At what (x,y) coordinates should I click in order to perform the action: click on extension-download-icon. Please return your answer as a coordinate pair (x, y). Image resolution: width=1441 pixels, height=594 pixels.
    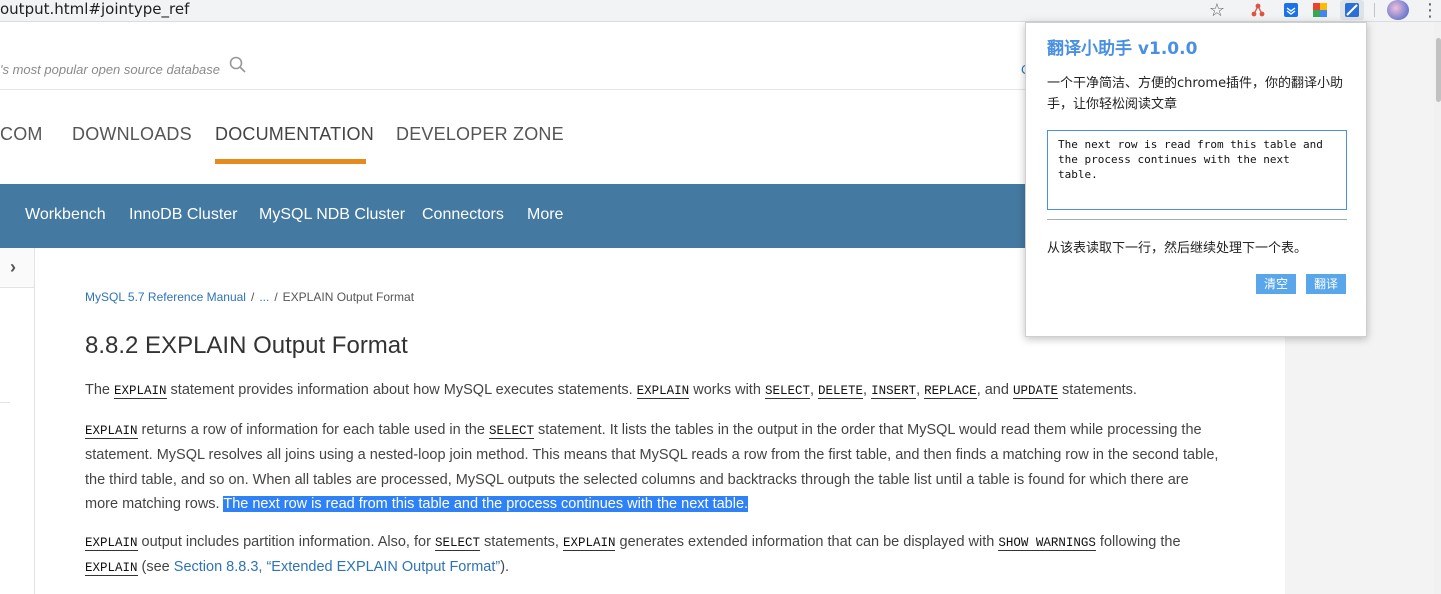
    Looking at the image, I should click on (1291, 10).